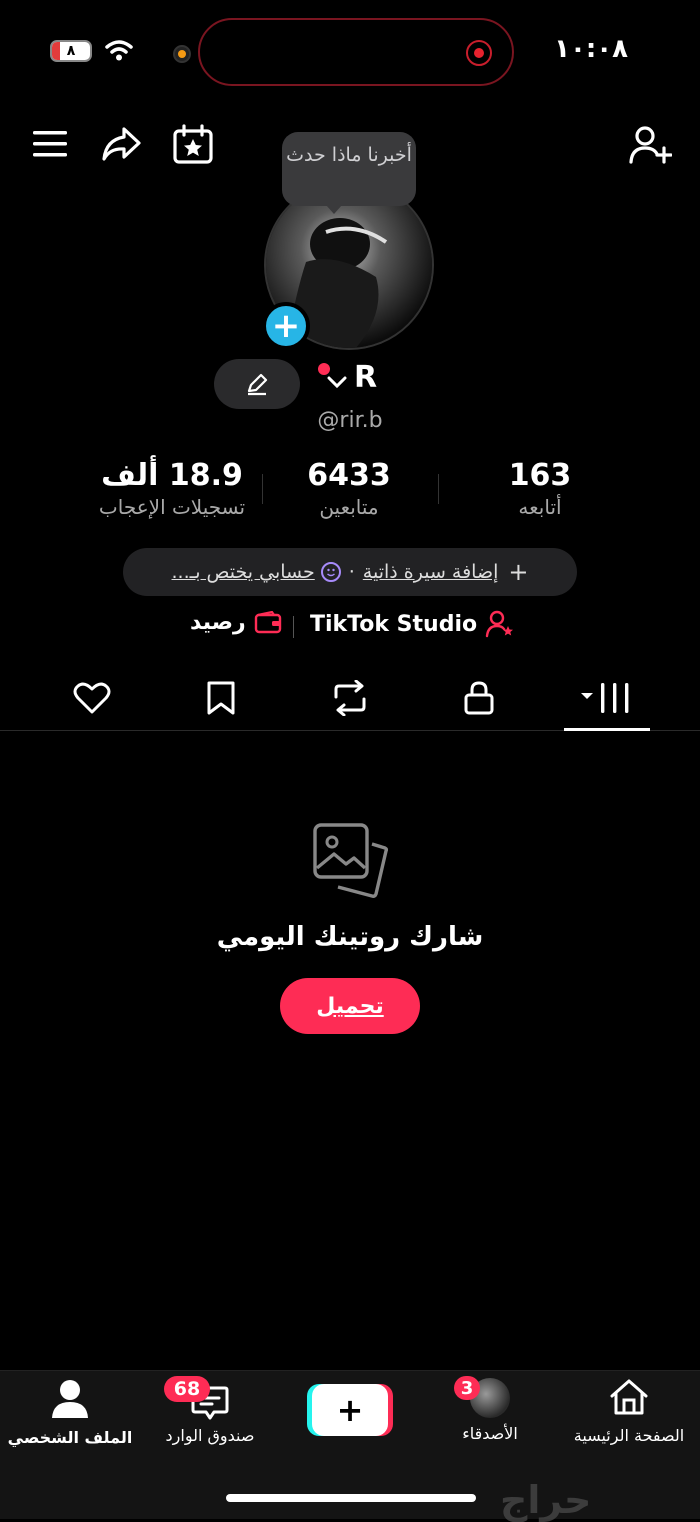 Image resolution: width=700 pixels, height=1522 pixels. What do you see at coordinates (210, 1435) in the screenshot?
I see `nav-inbox-label: صندوق الوارد` at bounding box center [210, 1435].